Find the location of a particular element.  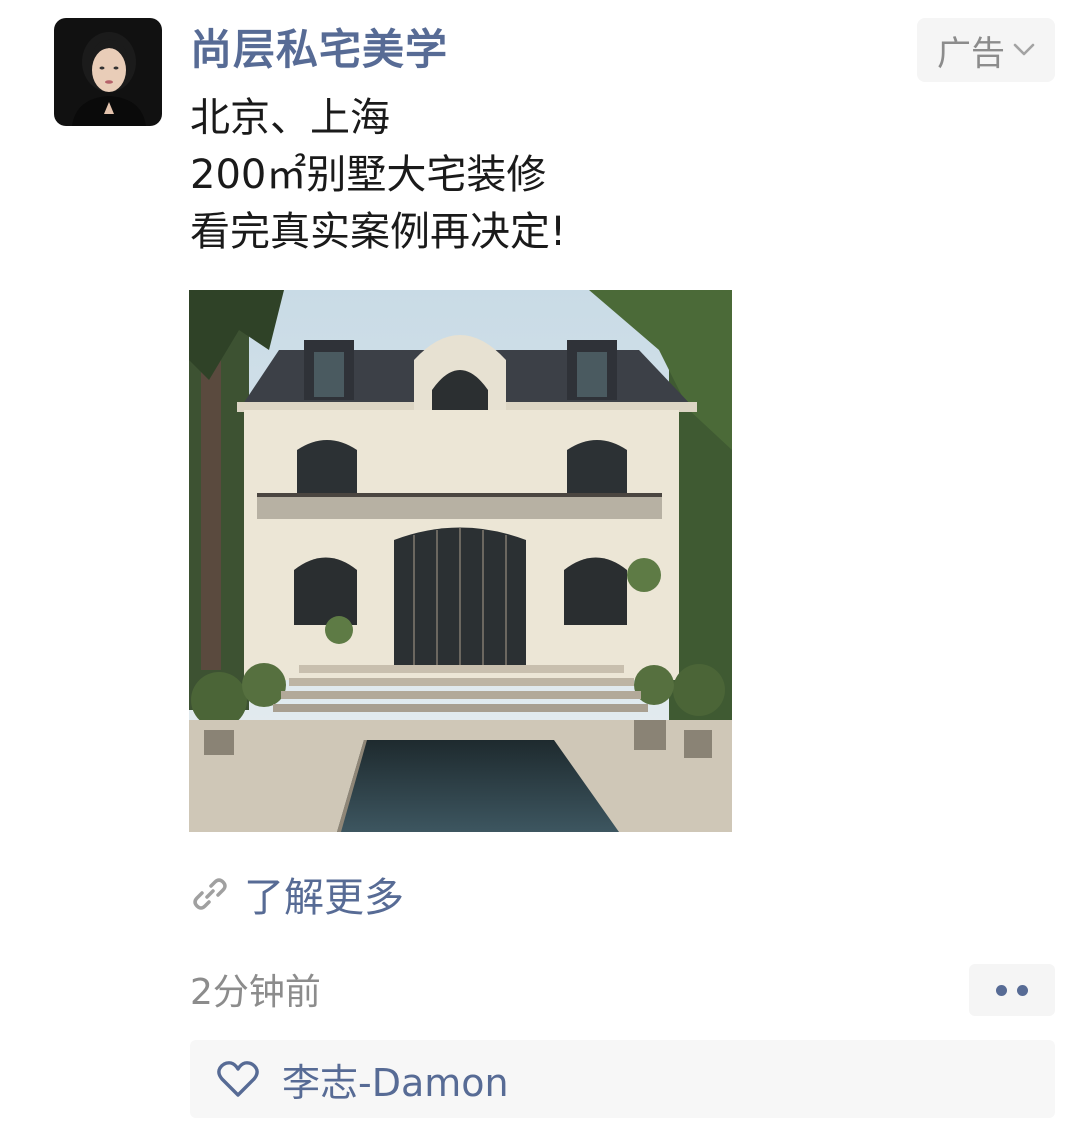

learn-more-link: 了解更多 is located at coordinates (297, 894).